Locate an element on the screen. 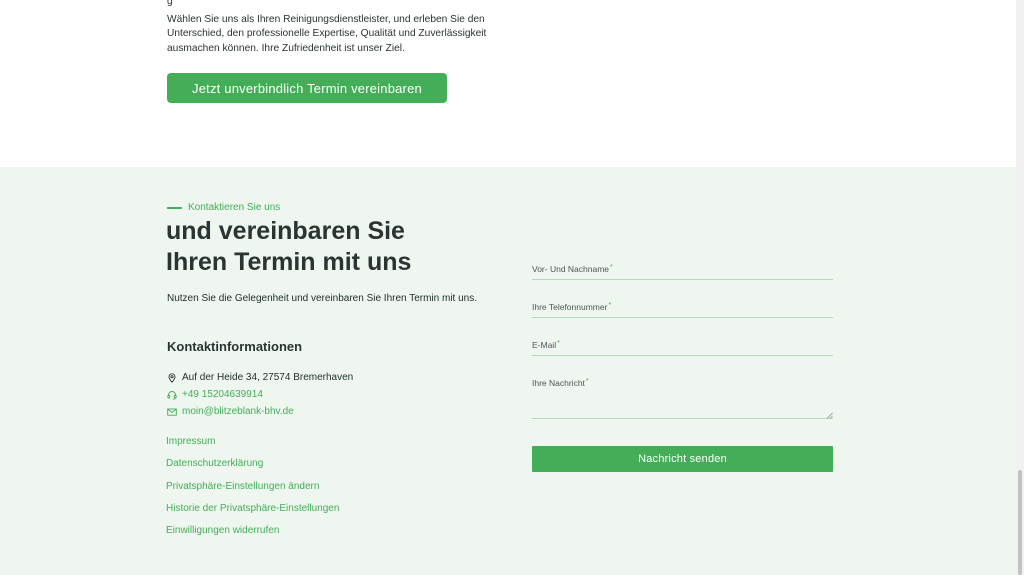 Image resolution: width=1024 pixels, height=575 pixels. message-field-label: Ihre Nachricht* is located at coordinates (560, 383).